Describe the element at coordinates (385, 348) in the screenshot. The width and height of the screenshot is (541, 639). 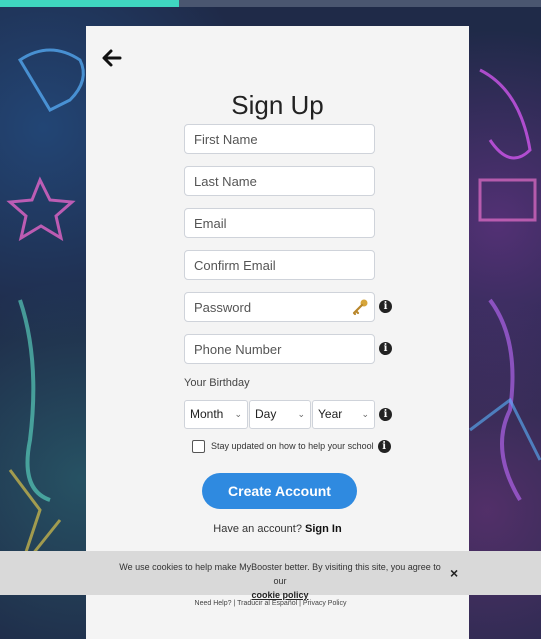
I see `phone-info-icon: i` at that location.